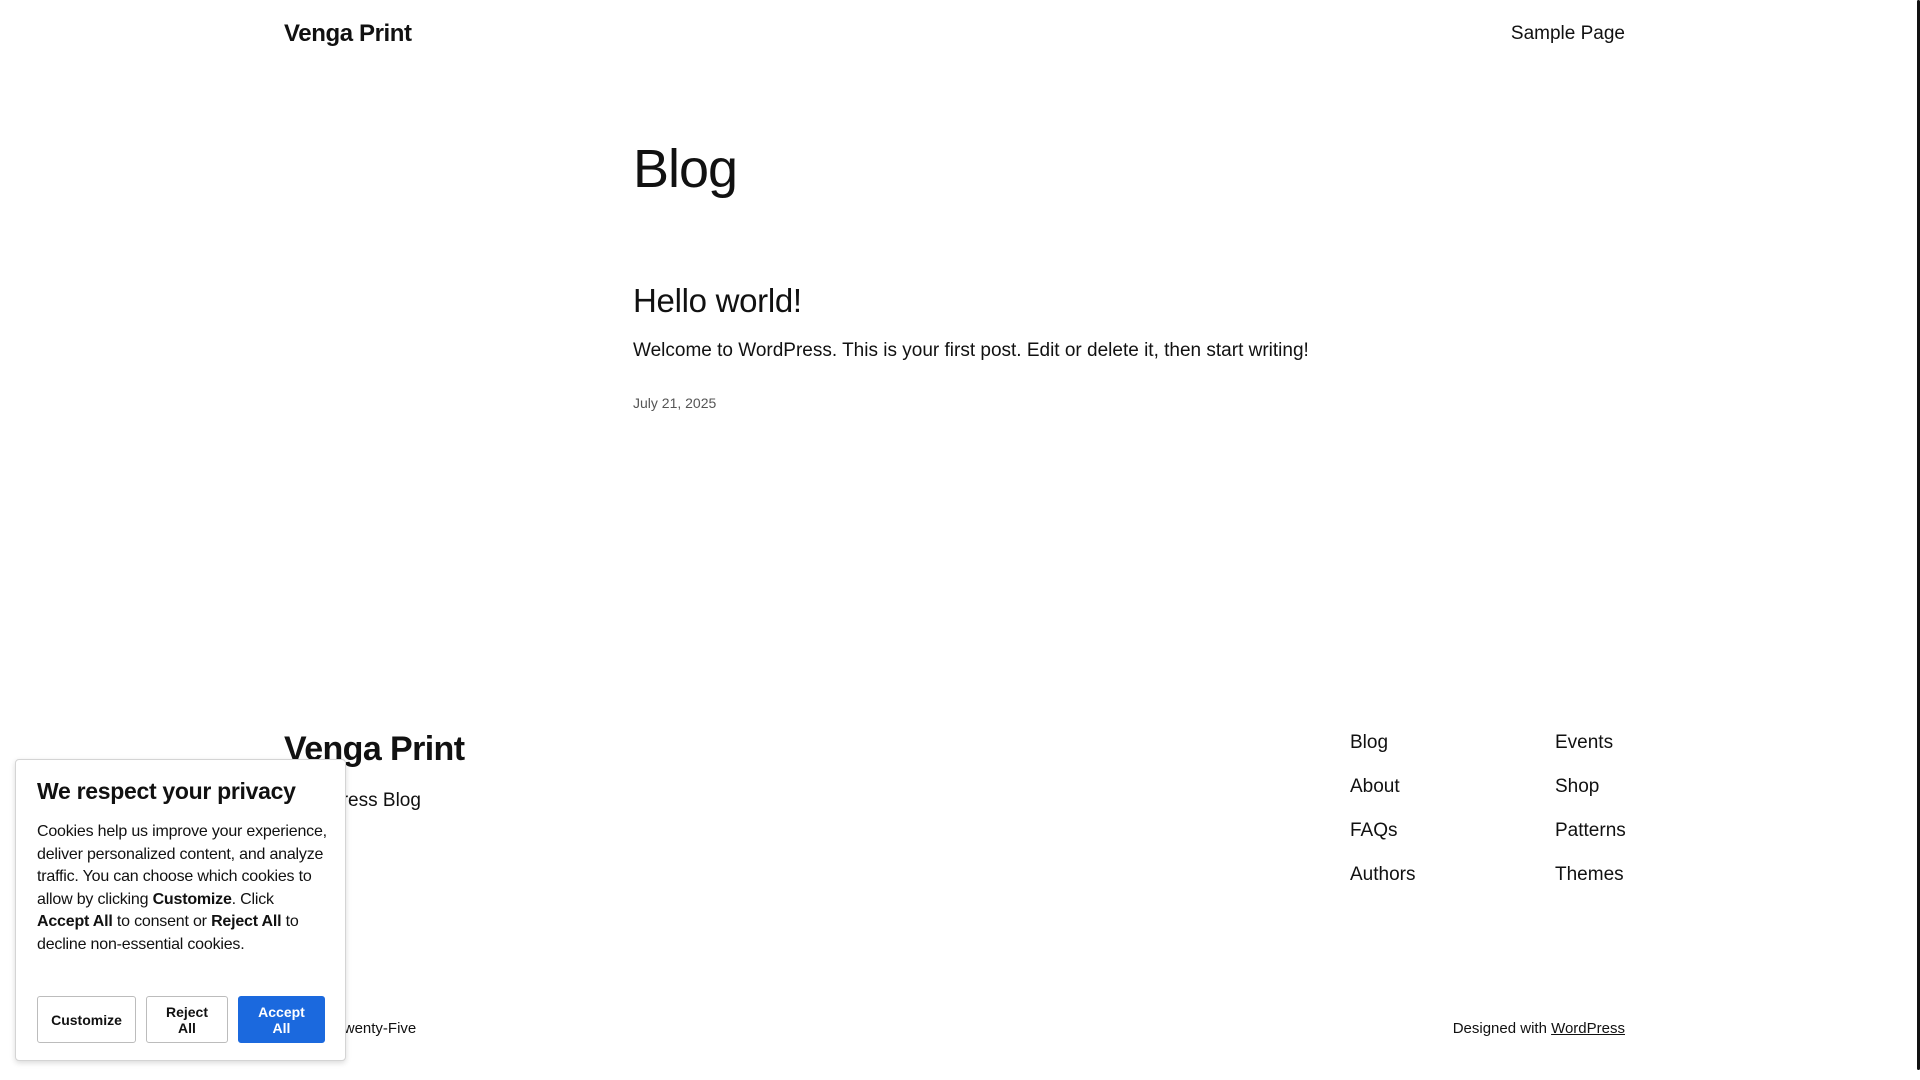  What do you see at coordinates (162, 921) in the screenshot?
I see `cookie-text-part: to consent or` at bounding box center [162, 921].